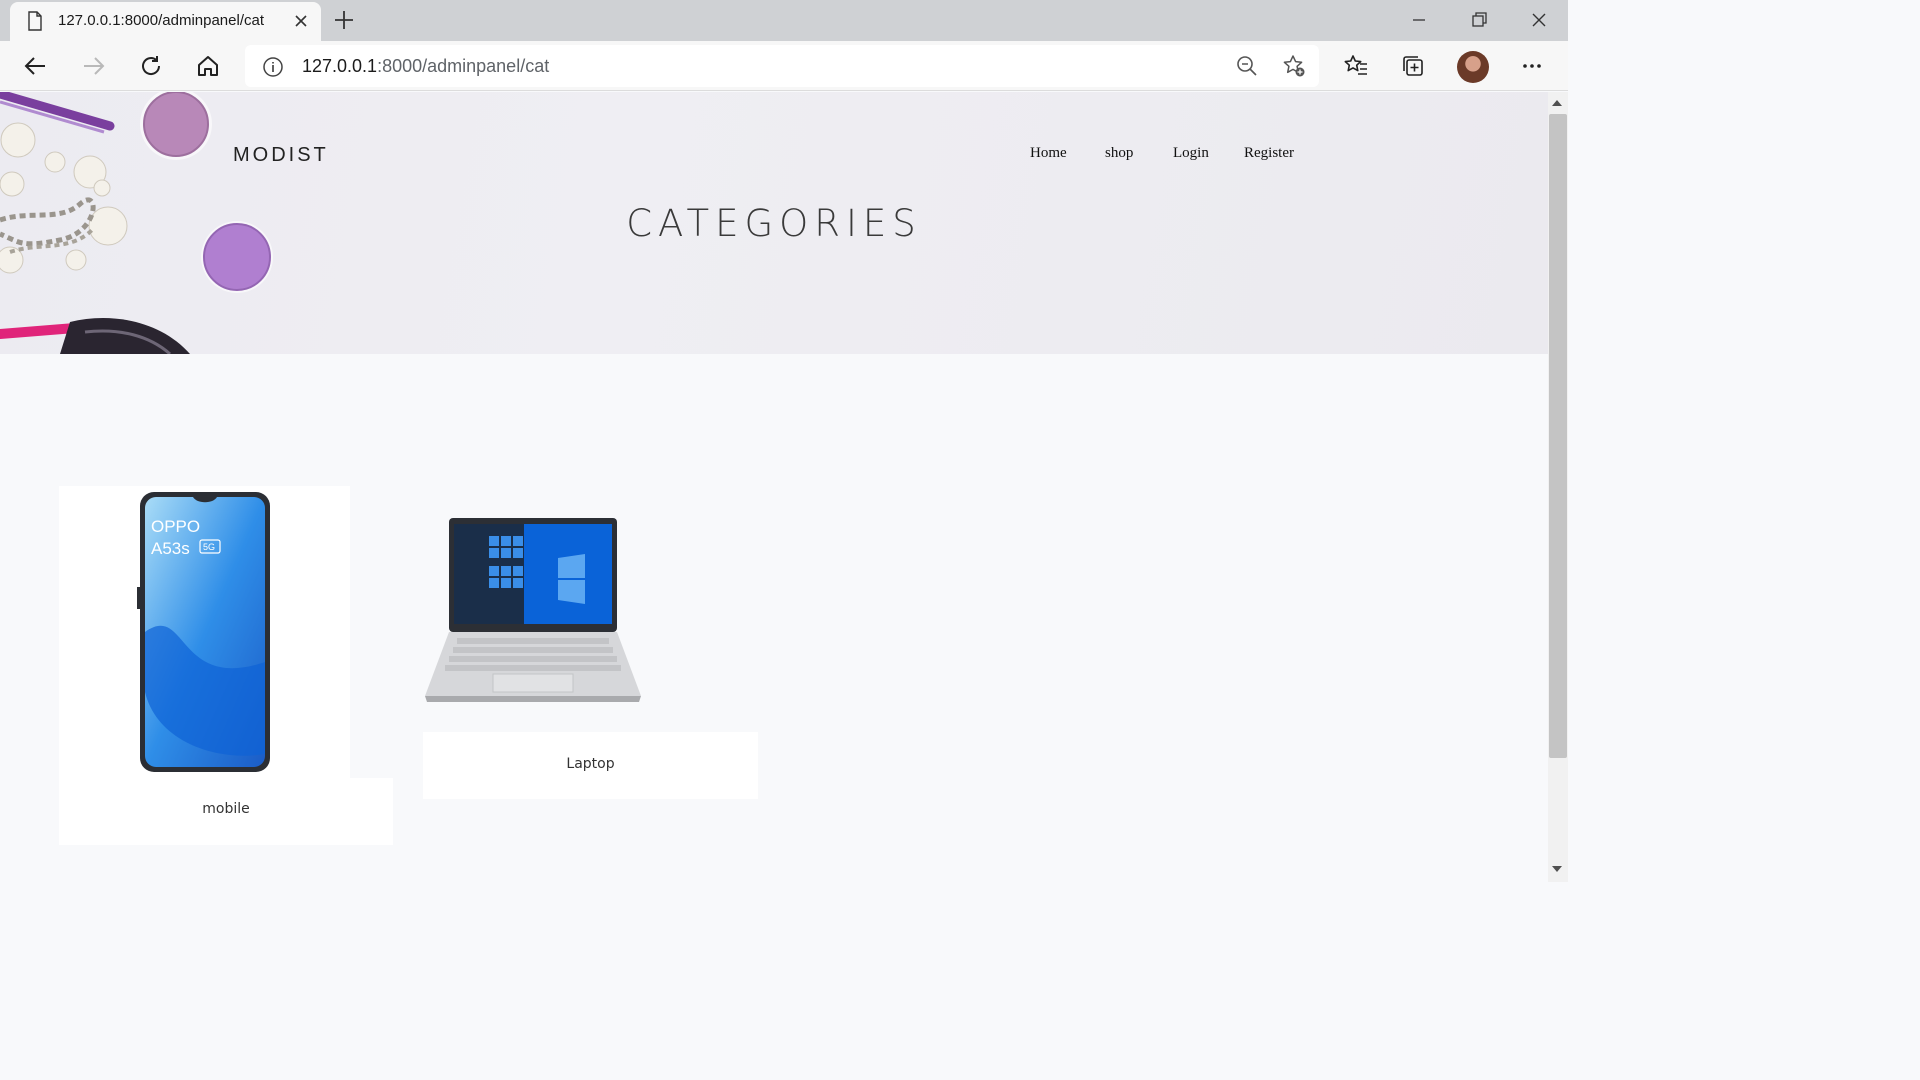 The width and height of the screenshot is (1920, 1080). Describe the element at coordinates (208, 66) in the screenshot. I see `home-icon` at that location.